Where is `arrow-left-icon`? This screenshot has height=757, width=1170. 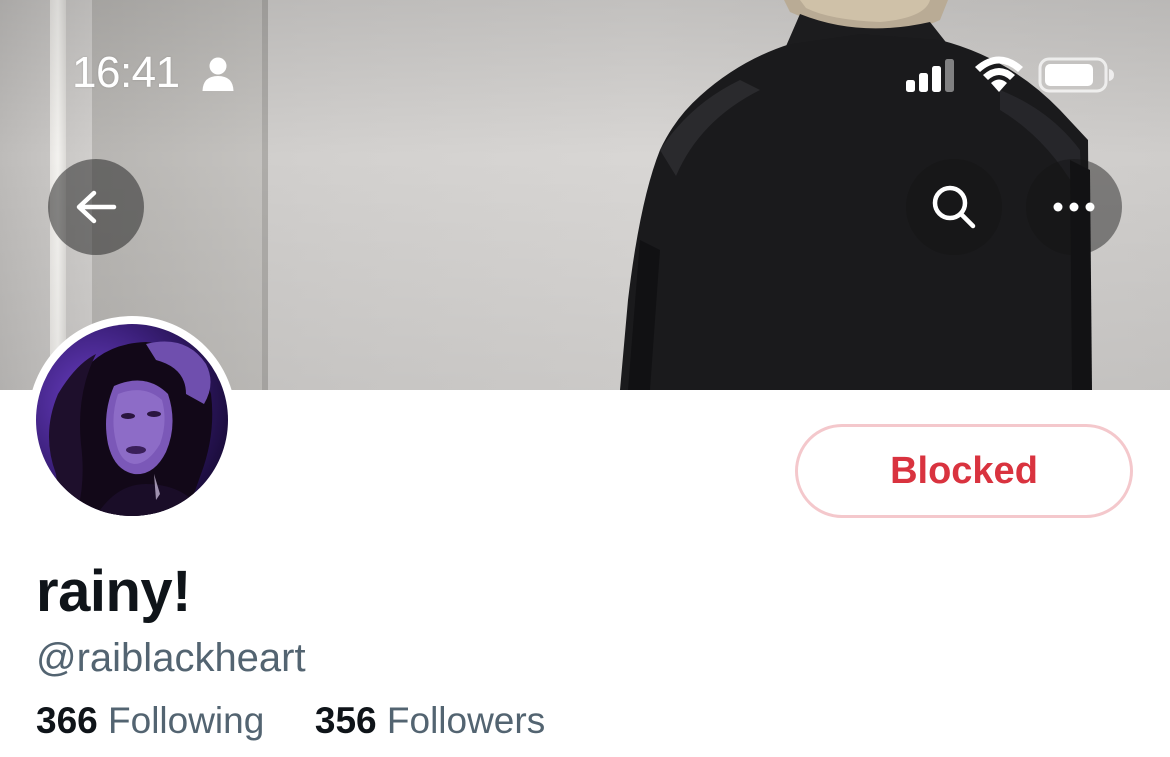 arrow-left-icon is located at coordinates (96, 207).